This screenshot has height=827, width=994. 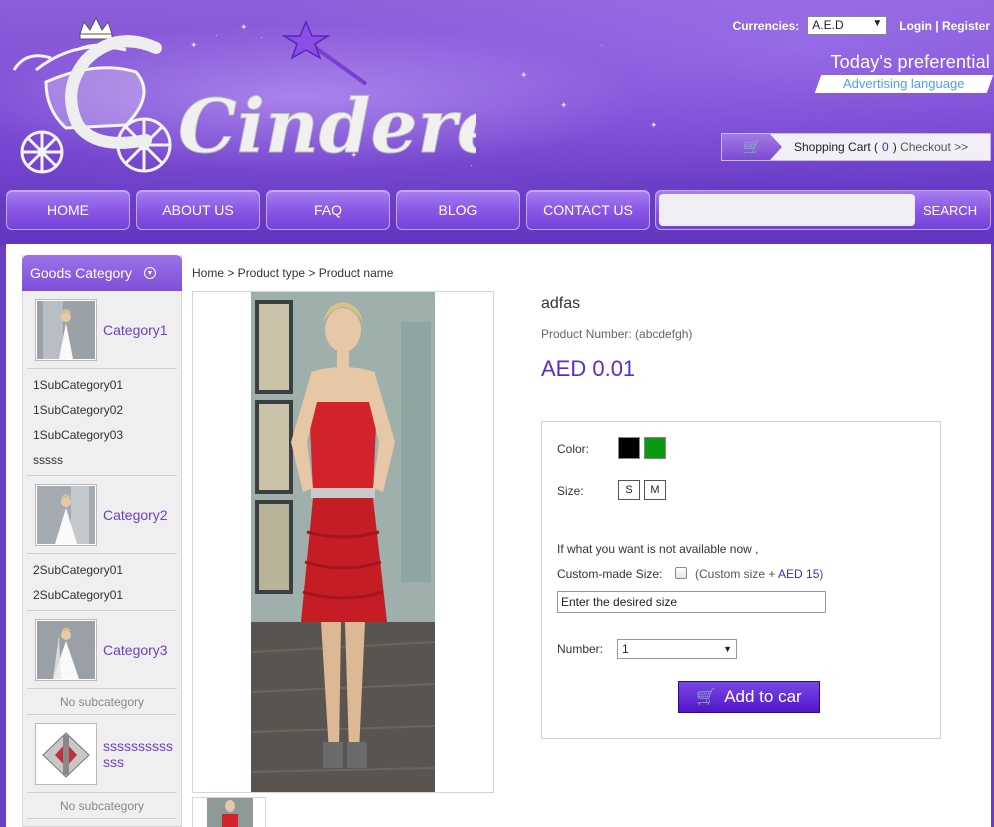 I want to click on color-swatch-green, so click(x=655, y=448).